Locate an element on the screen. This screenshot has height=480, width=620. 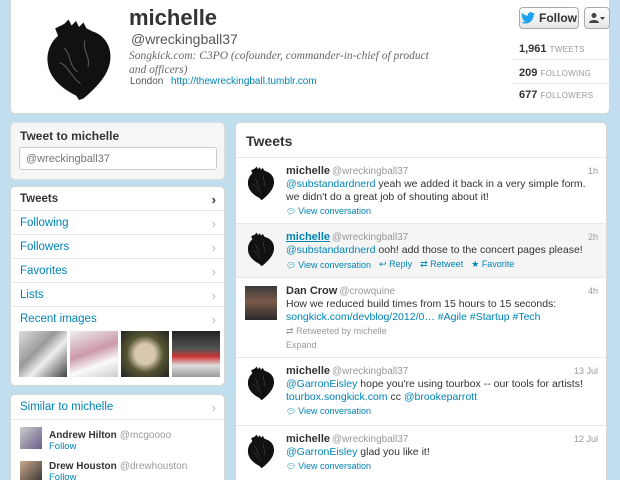
similar-title: Similar to michelle is located at coordinates (66, 407).